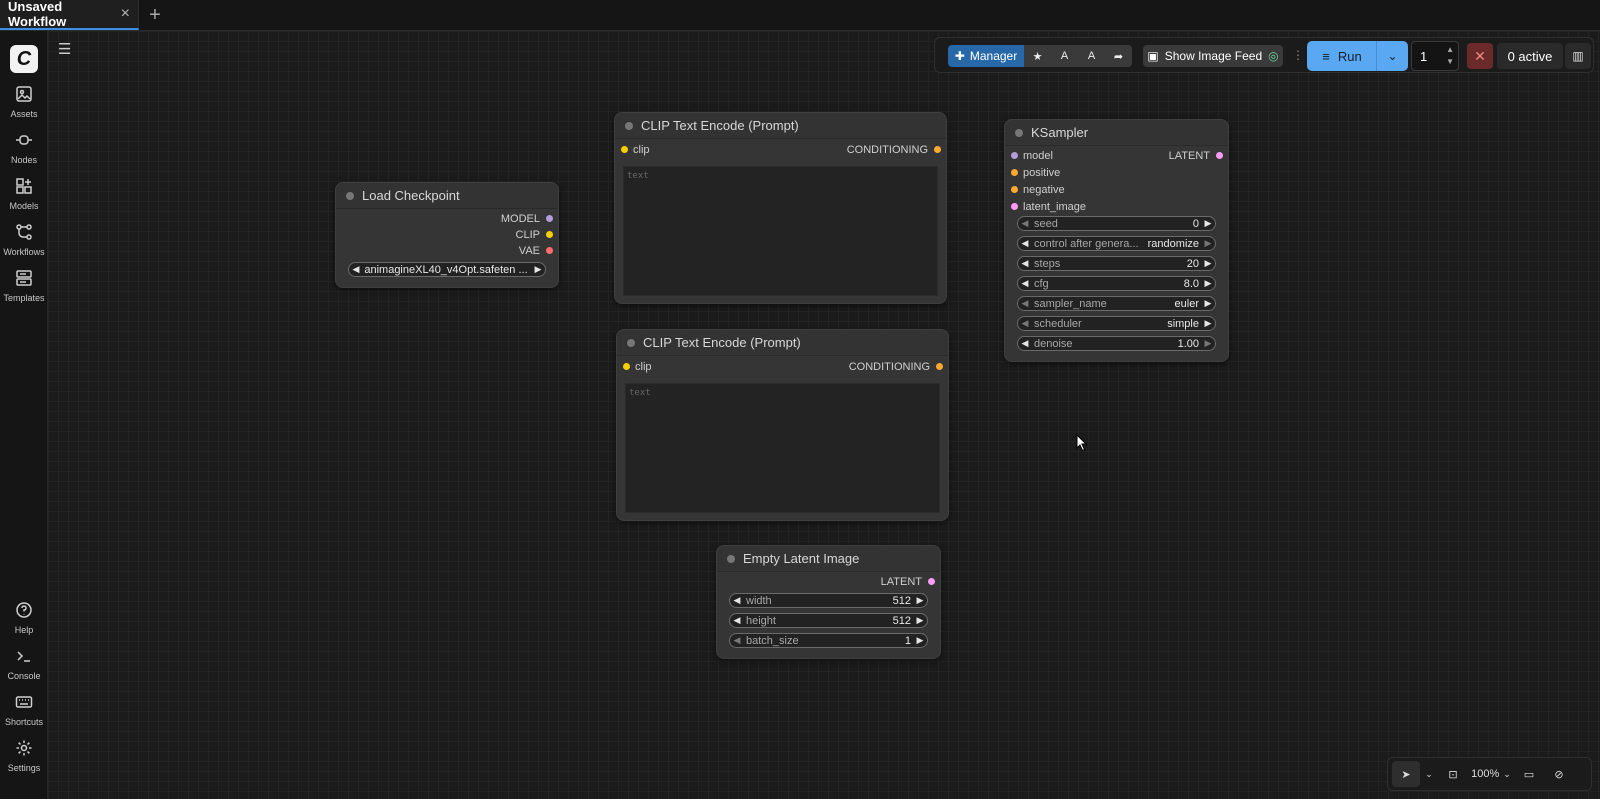 This screenshot has width=1600, height=799. Describe the element at coordinates (1116, 283) in the screenshot. I see `cfg-widget: ◀ cfg 8.0 ▶` at that location.